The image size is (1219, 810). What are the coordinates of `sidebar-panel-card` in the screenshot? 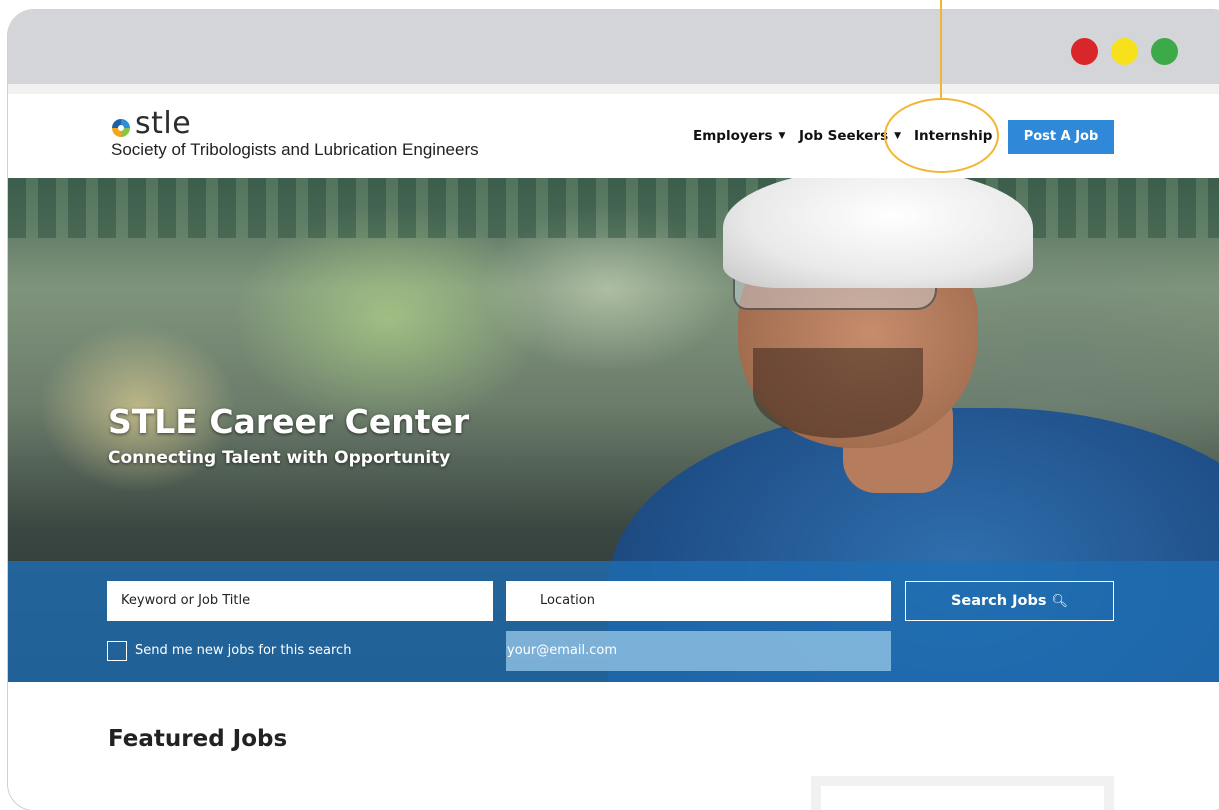 It's located at (962, 798).